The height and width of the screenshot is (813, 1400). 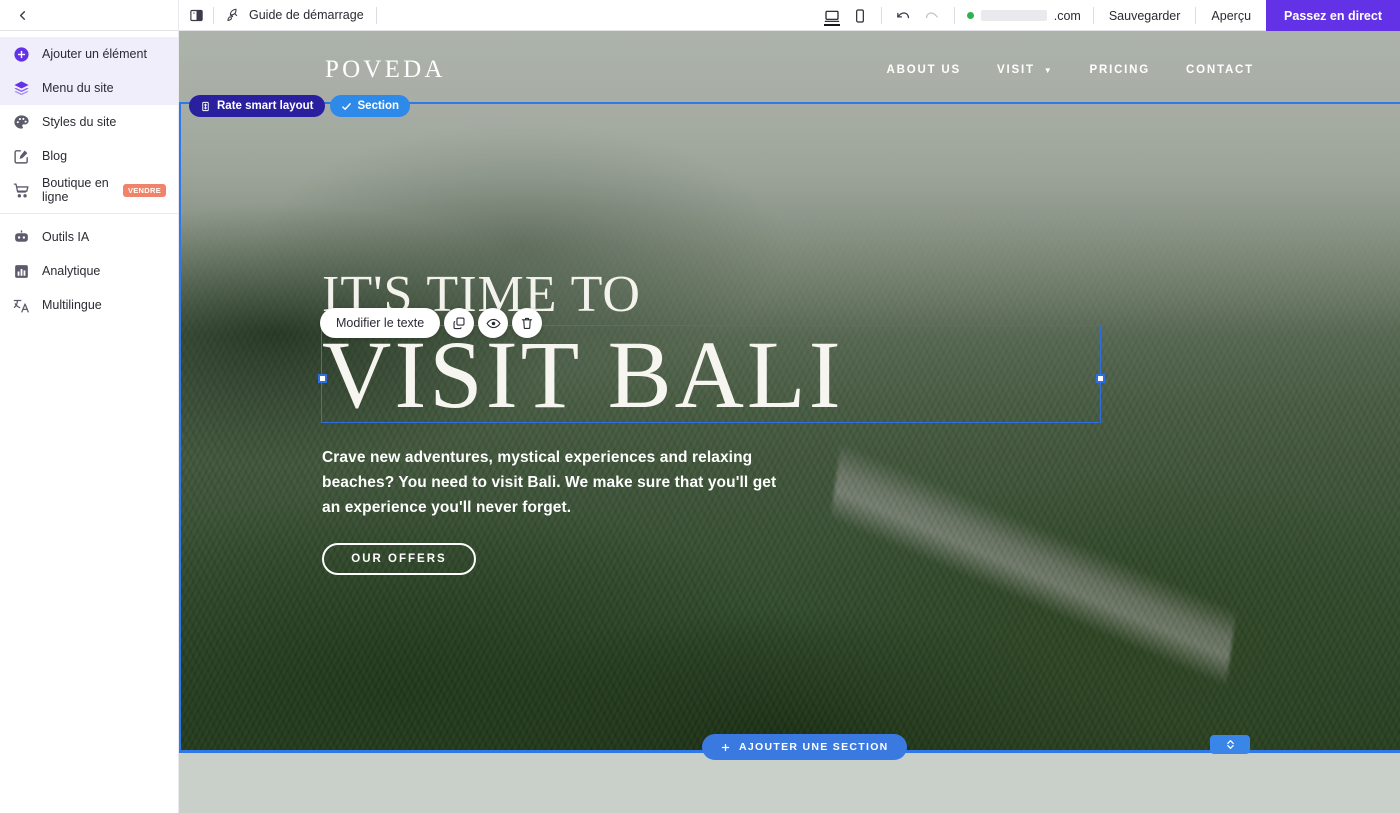 I want to click on sidebar-item-blog: Blog, so click(x=89, y=156).